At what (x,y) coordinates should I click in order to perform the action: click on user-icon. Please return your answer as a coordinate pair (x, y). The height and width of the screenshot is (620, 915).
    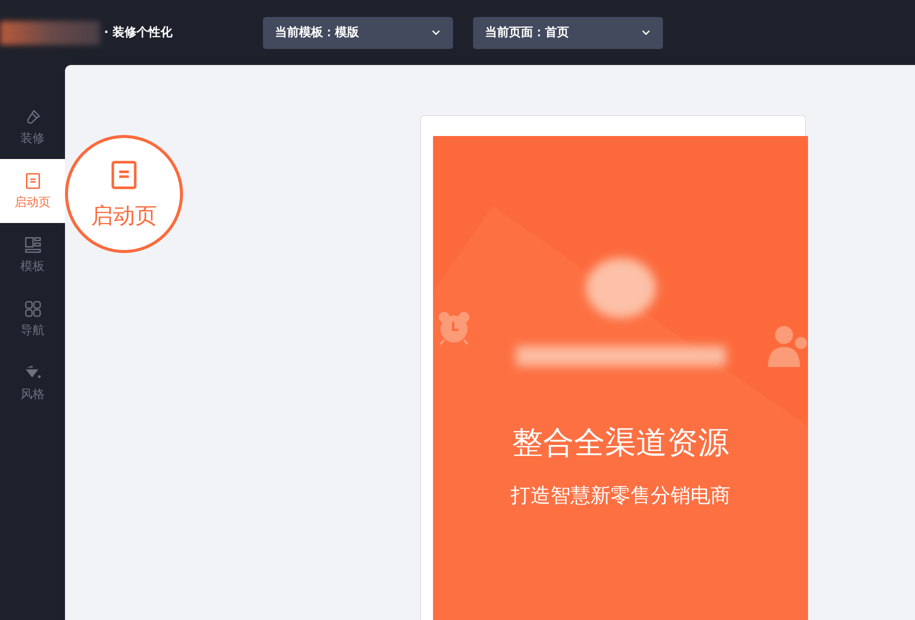
    Looking at the image, I should click on (788, 345).